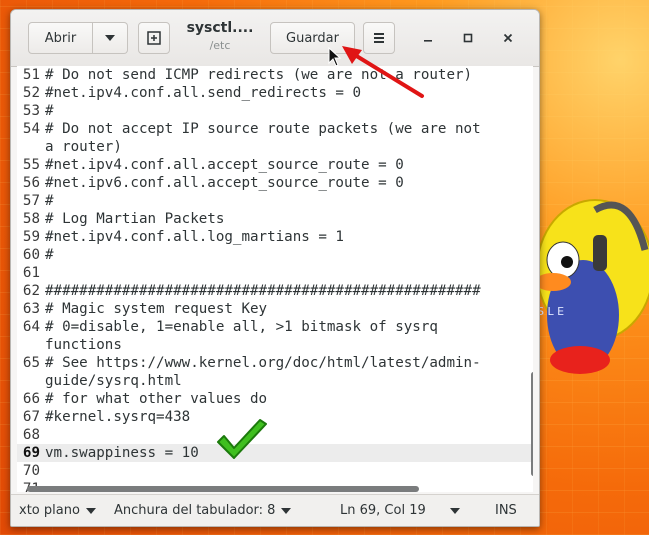  I want to click on new-document-button, so click(154, 38).